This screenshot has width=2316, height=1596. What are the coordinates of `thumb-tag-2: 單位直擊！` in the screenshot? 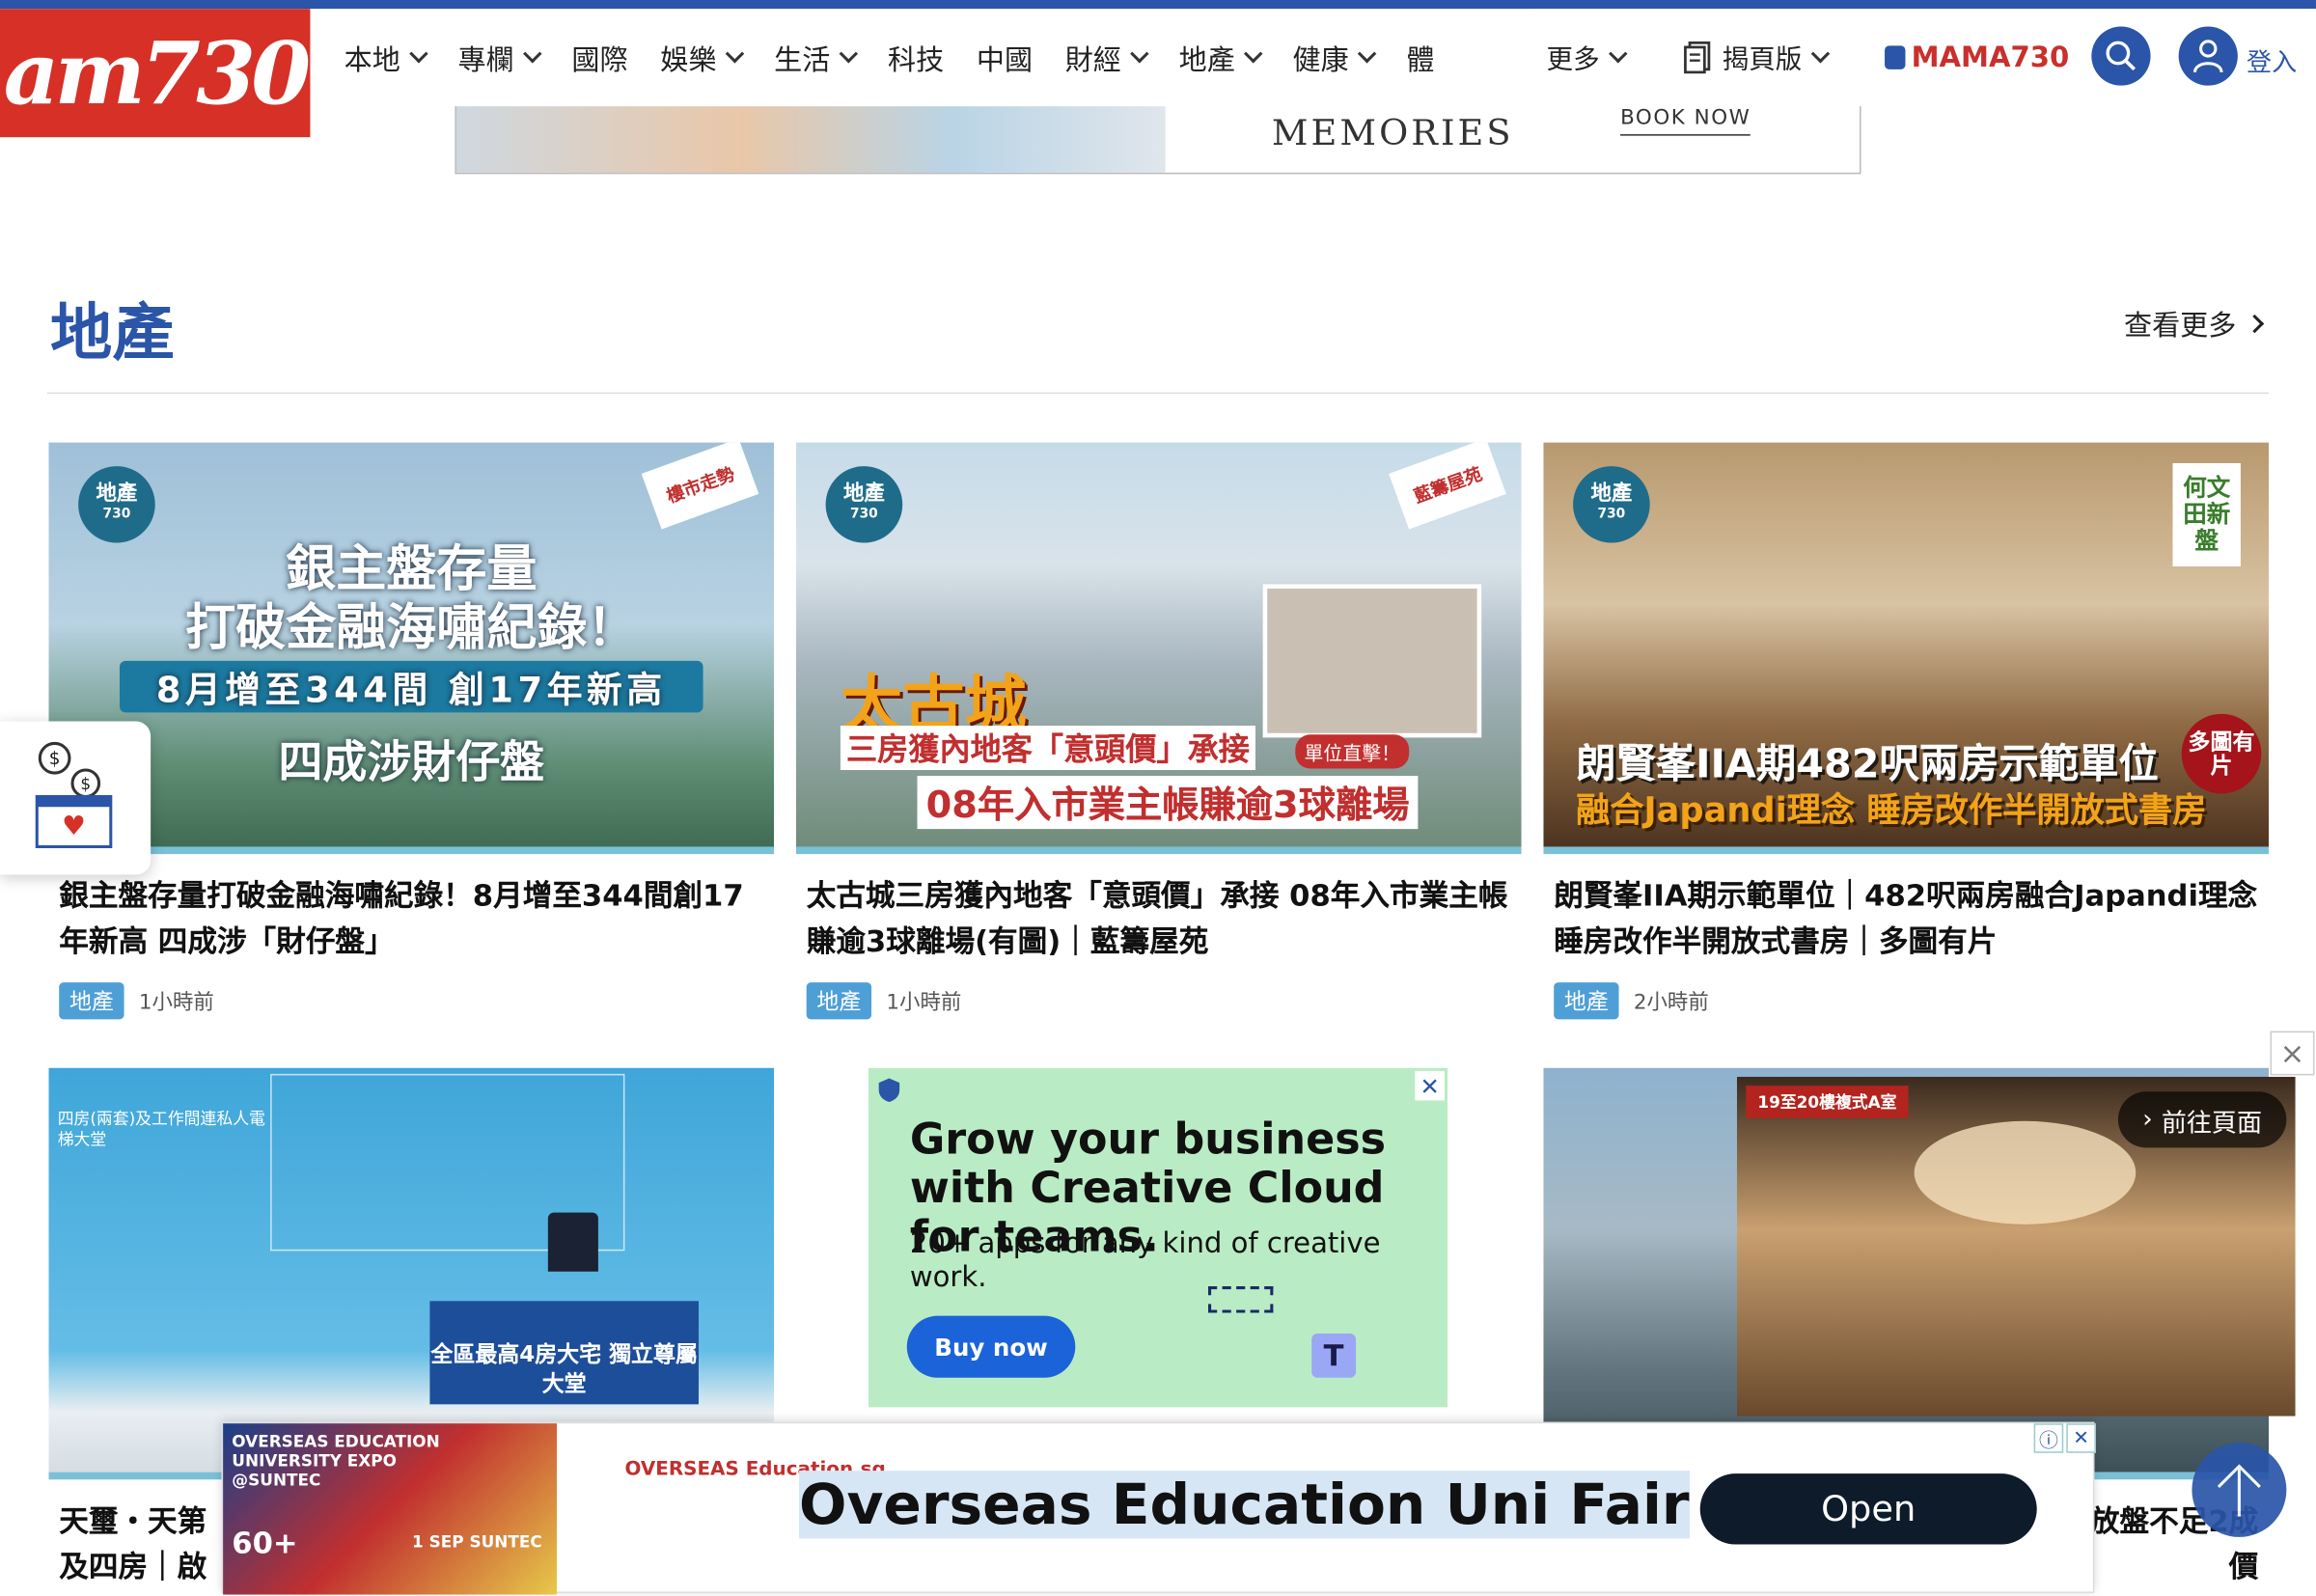 It's located at (1352, 752).